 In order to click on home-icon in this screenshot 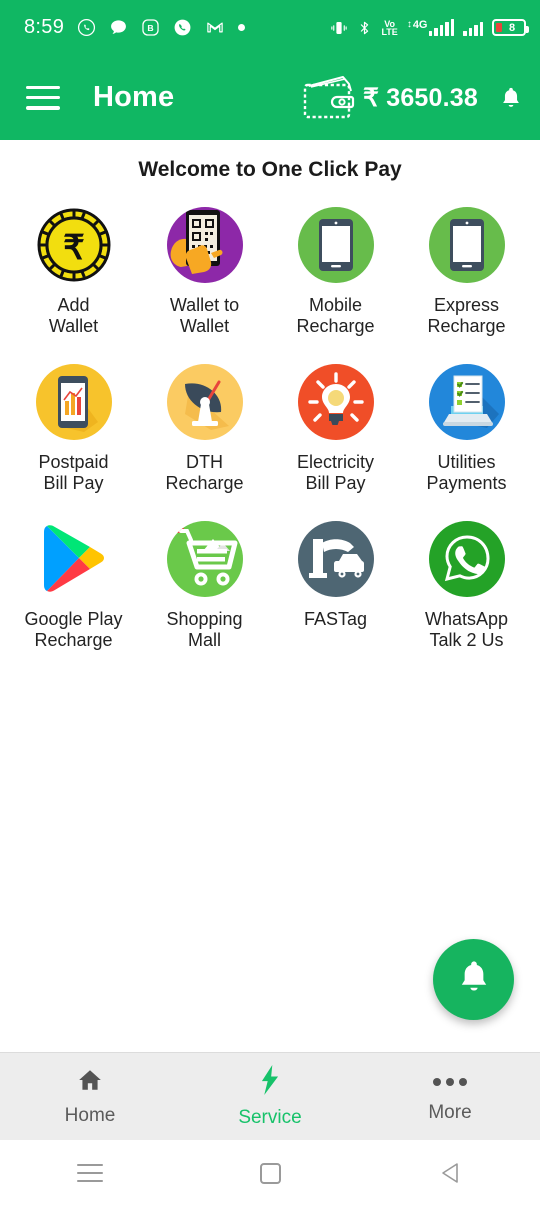, I will do `click(90, 1082)`.